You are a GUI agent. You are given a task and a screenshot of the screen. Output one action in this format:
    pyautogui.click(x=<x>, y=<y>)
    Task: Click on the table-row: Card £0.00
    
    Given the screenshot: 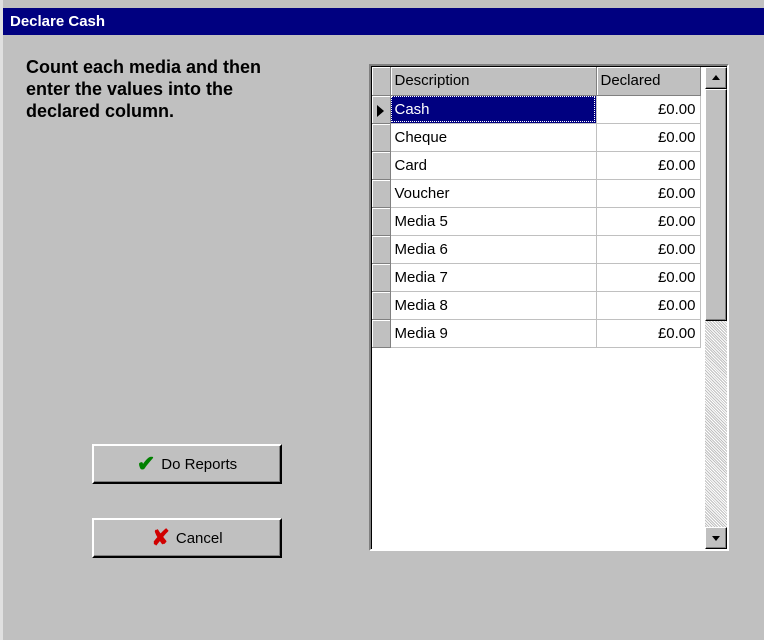 What is the action you would take?
    pyautogui.click(x=536, y=165)
    